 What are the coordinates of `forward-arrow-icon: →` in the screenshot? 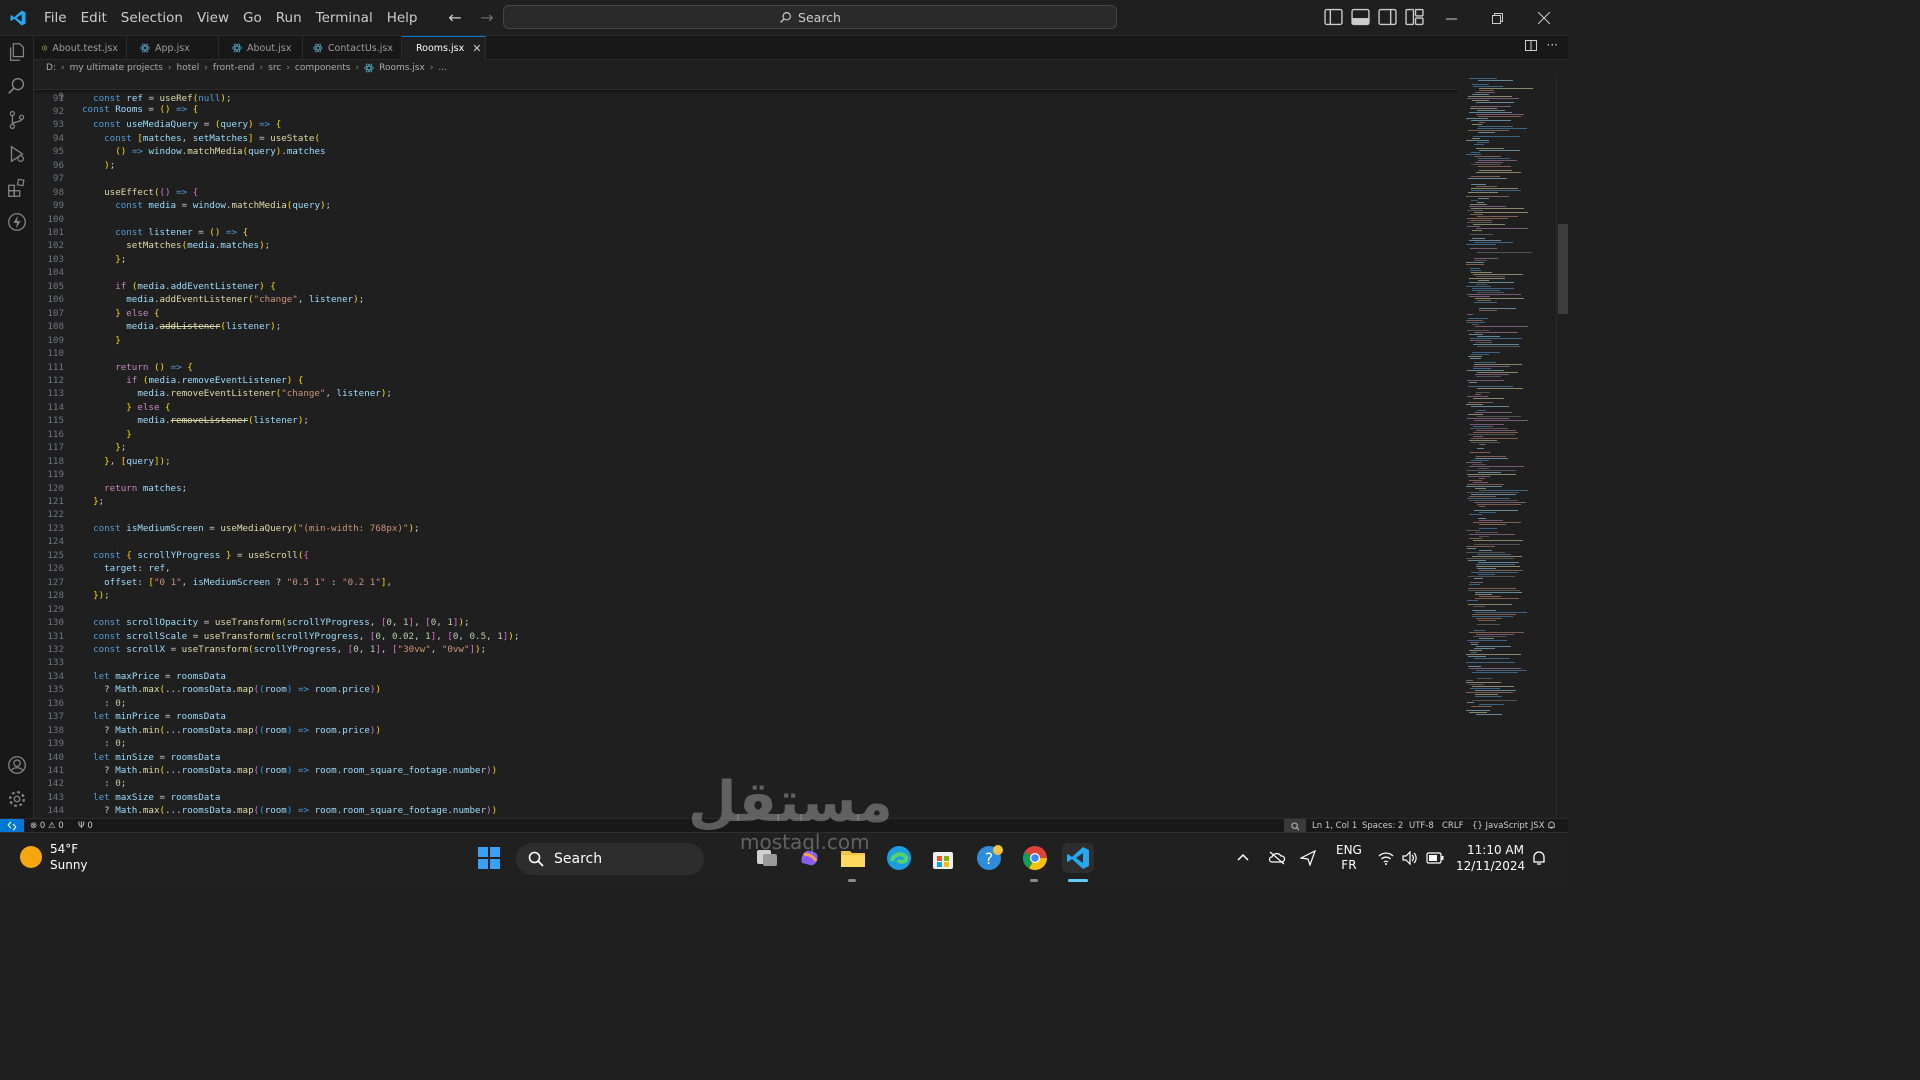 It's located at (487, 17).